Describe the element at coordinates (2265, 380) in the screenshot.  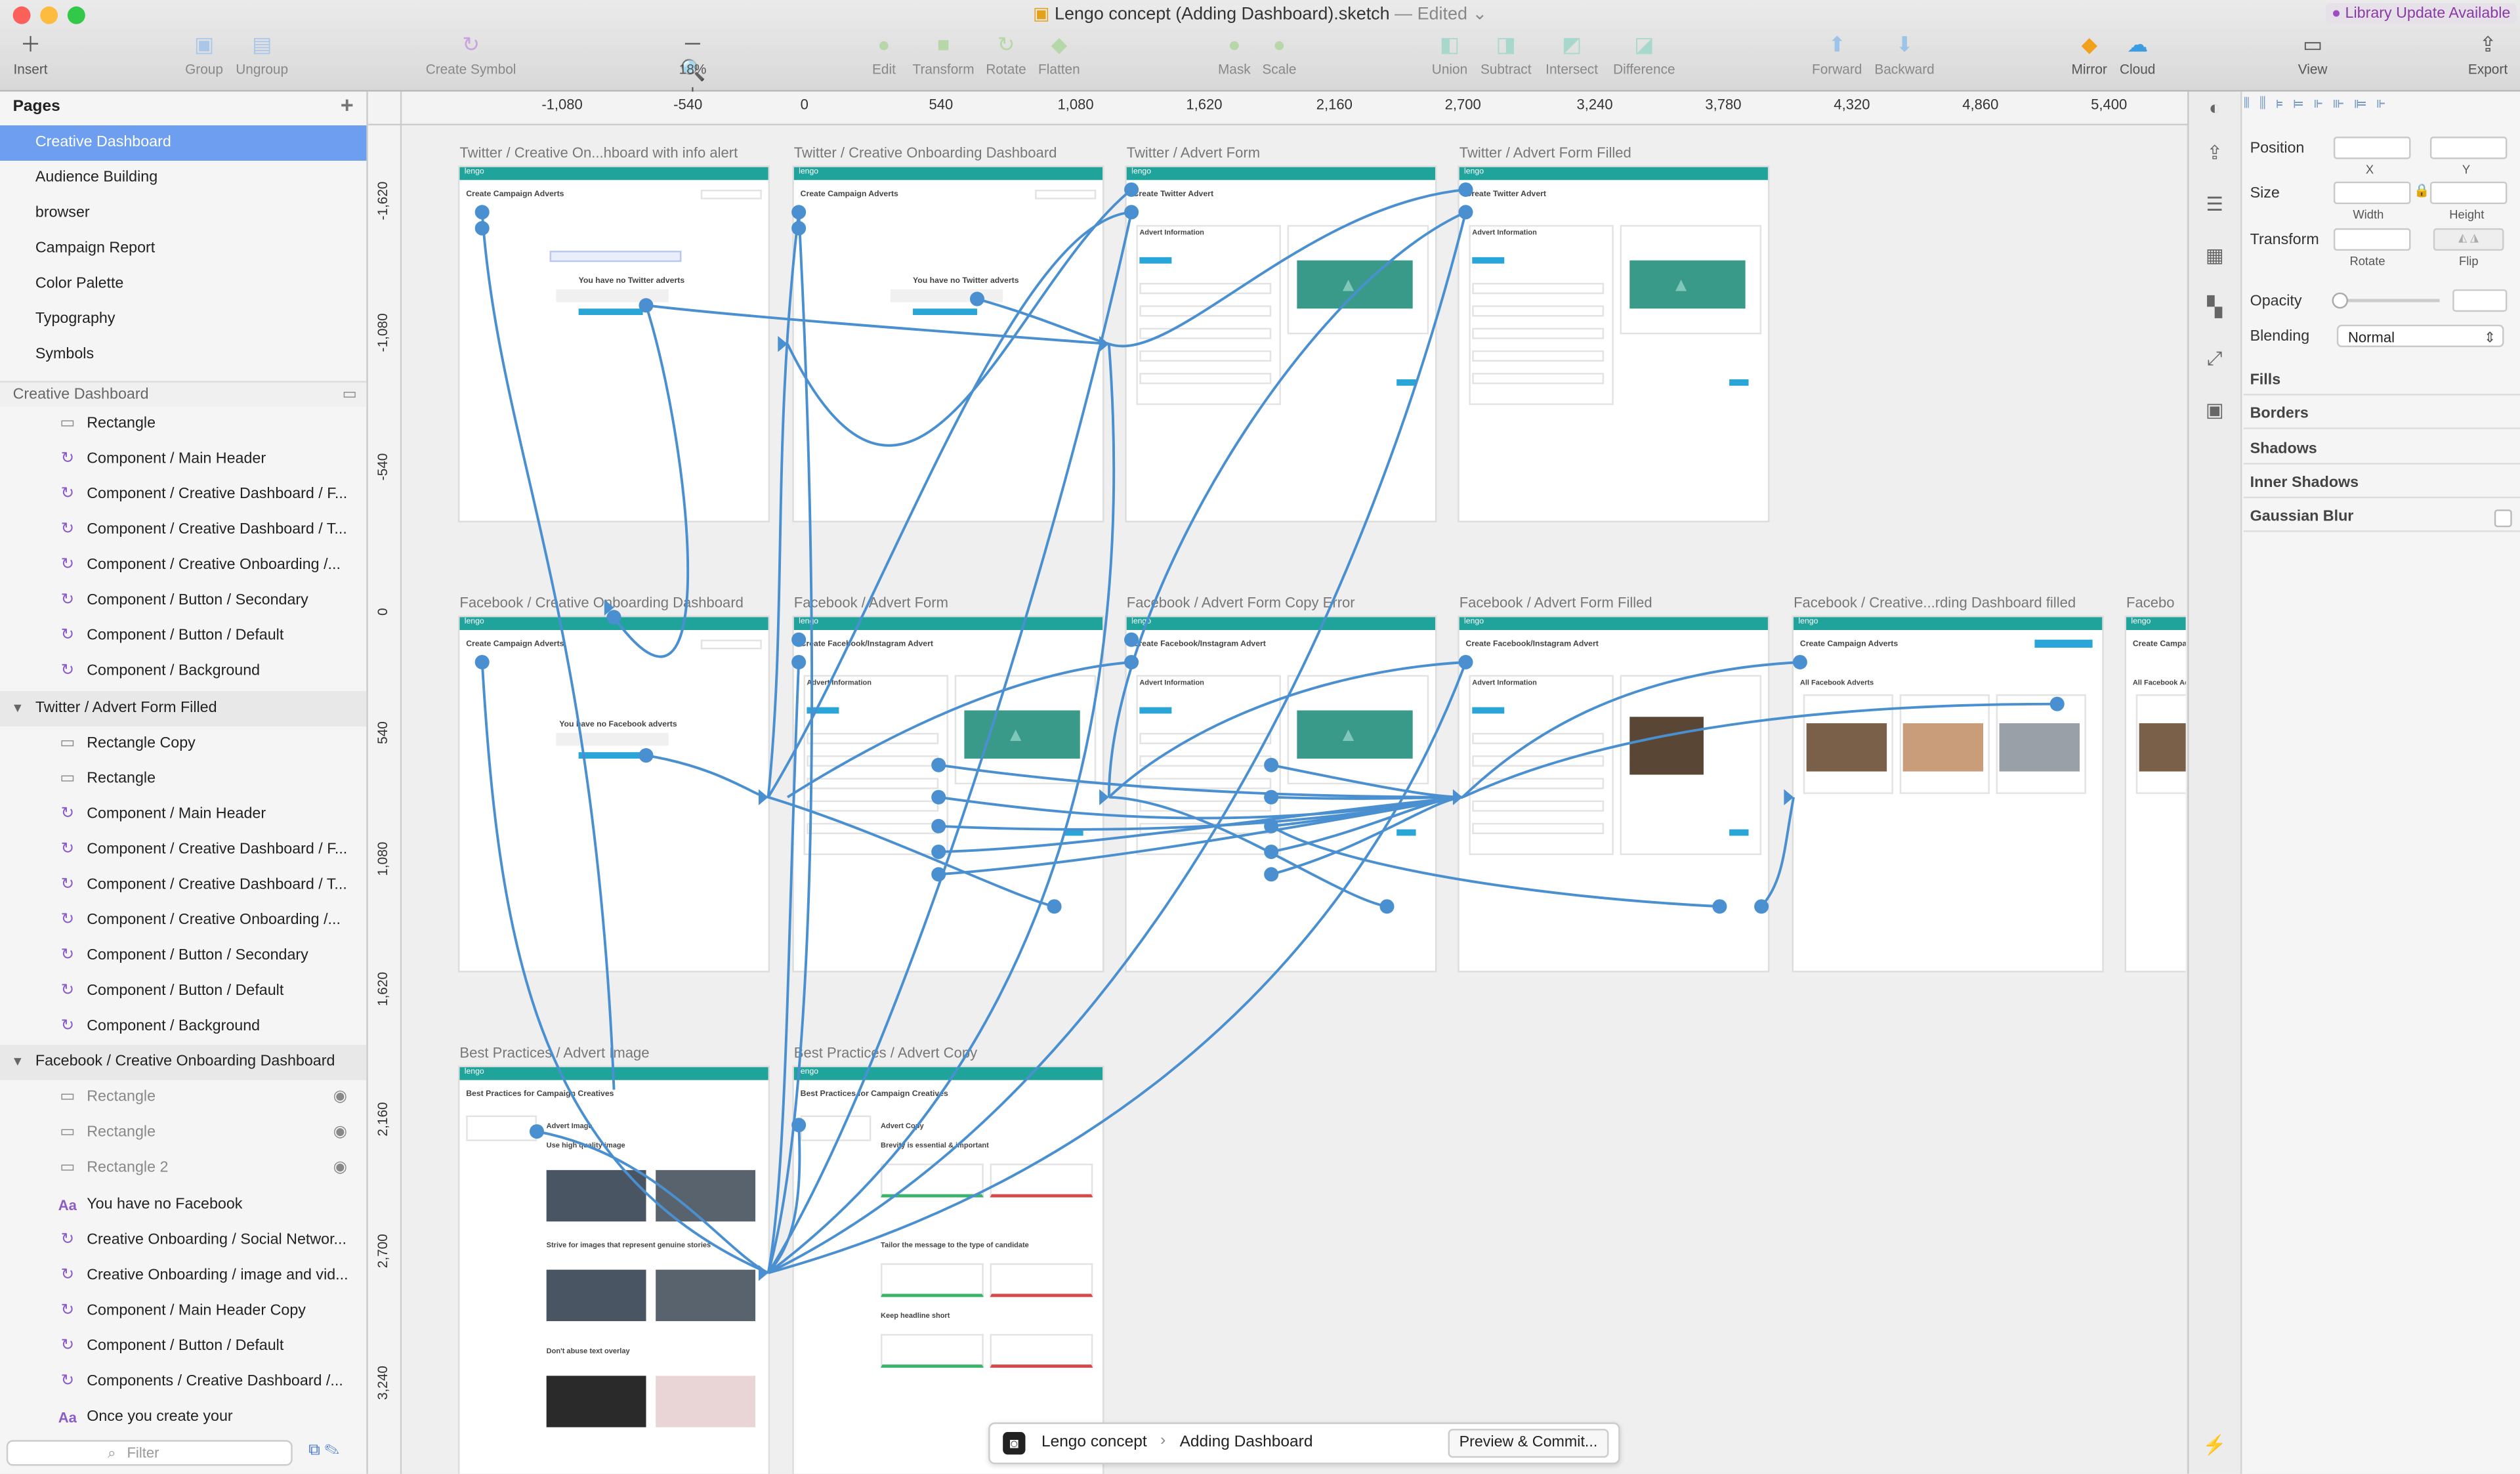
I see `inspector-section-fills: Fills` at that location.